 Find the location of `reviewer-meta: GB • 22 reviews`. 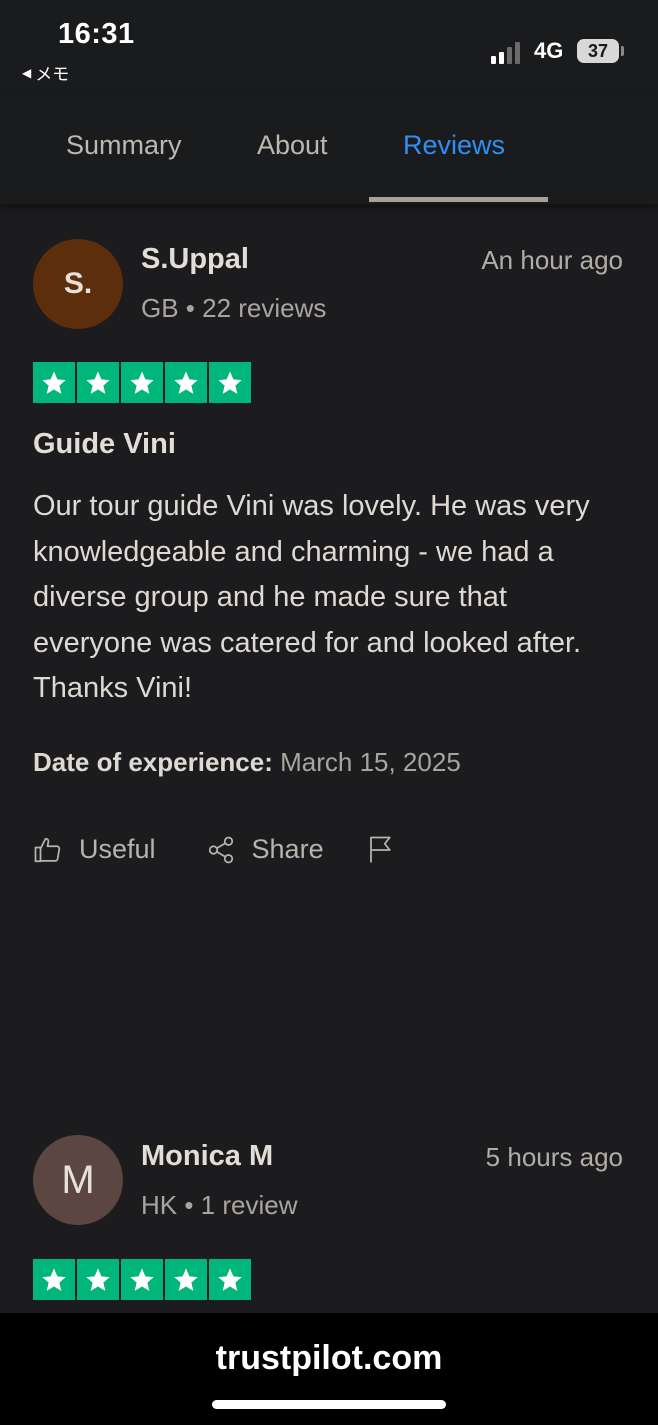

reviewer-meta: GB • 22 reviews is located at coordinates (234, 308).